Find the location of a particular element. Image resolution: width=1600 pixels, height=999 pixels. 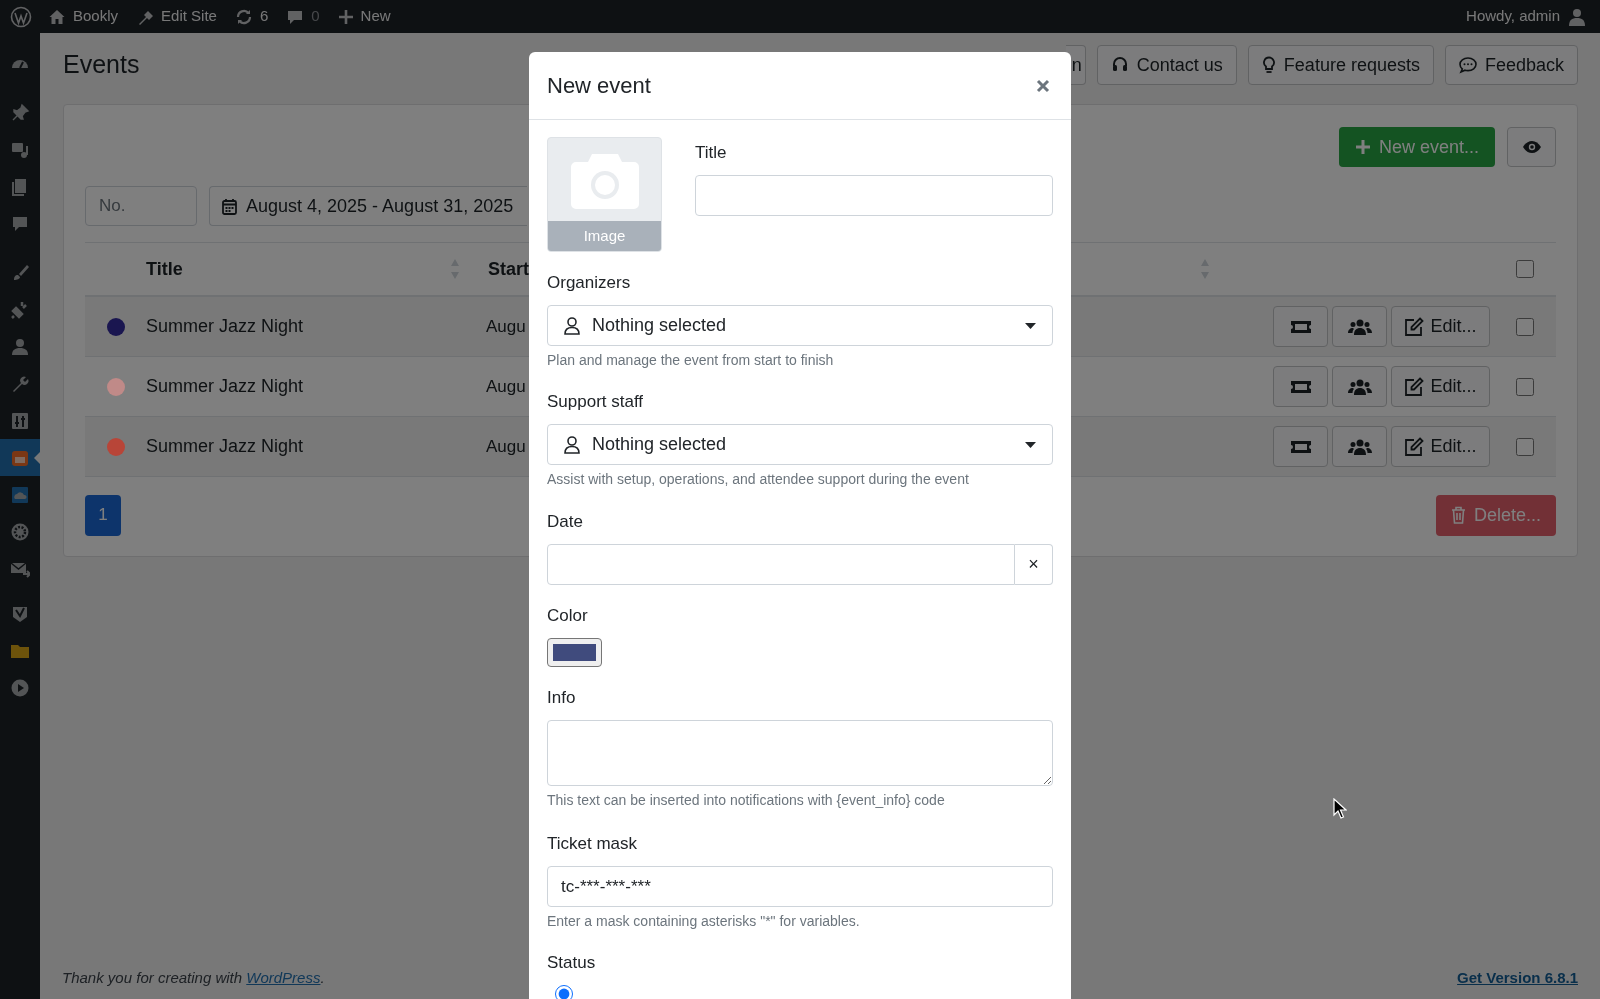

preview-button is located at coordinates (1531, 147).